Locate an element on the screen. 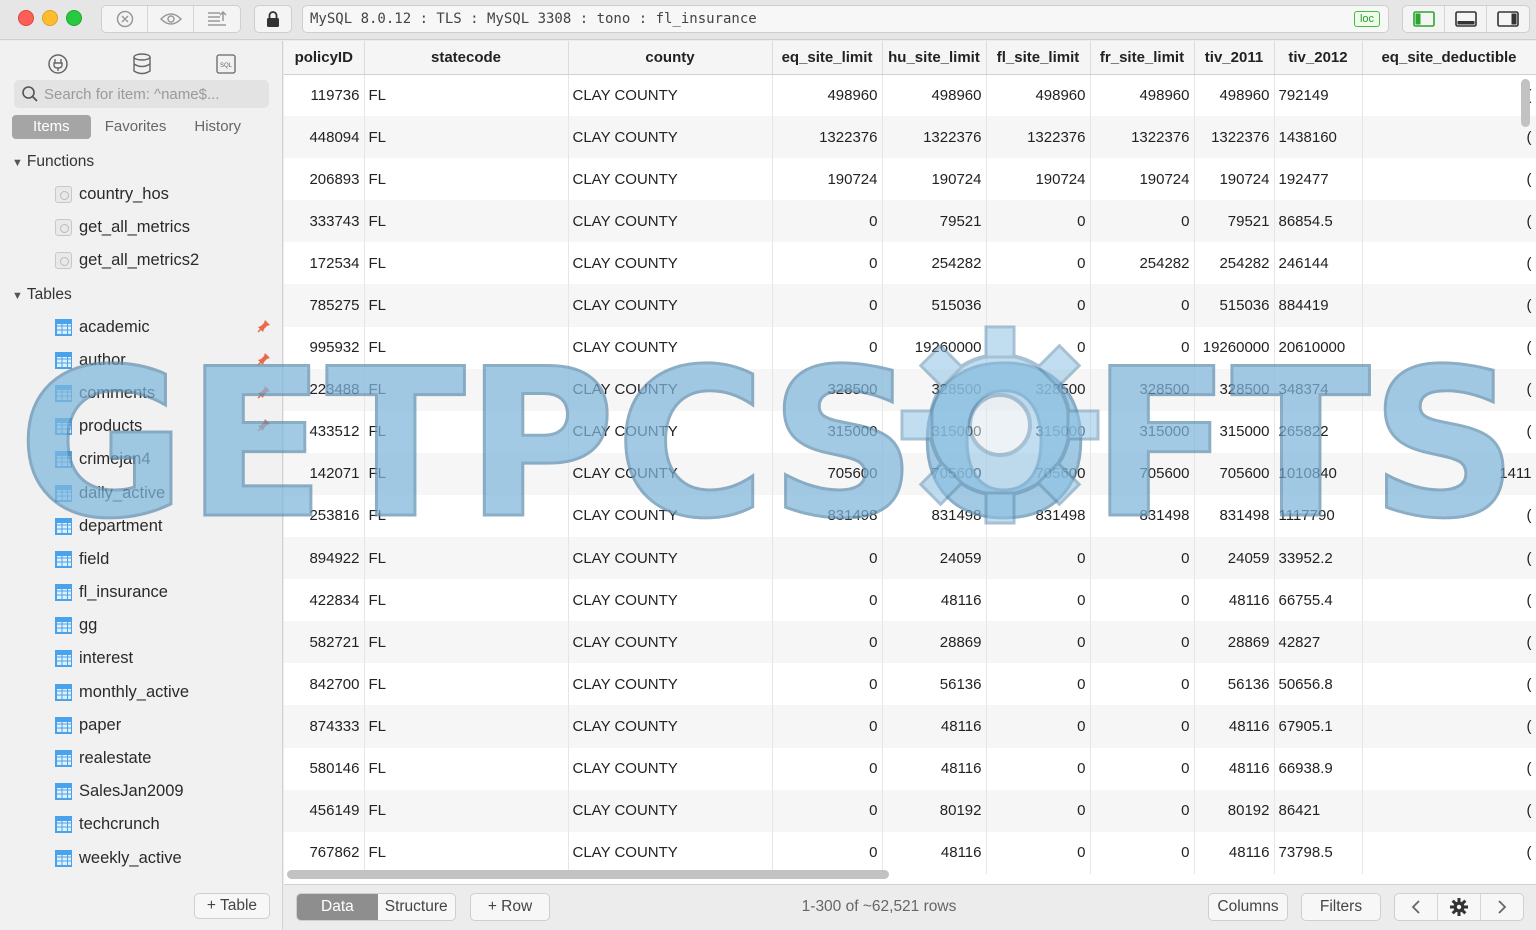  table-row: 874333 FL CLAY COUNTY 0 48116 0 0 48116 67905.1( is located at coordinates (910, 726).